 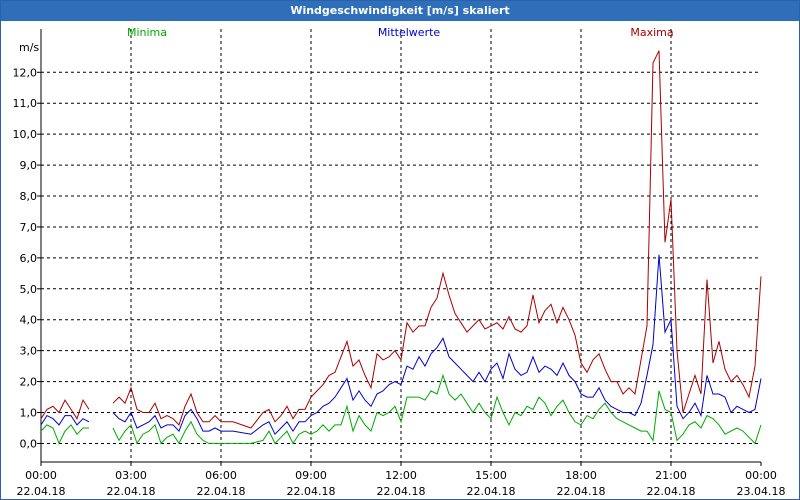 I want to click on x-tick-time-label: 12:00, so click(x=401, y=475).